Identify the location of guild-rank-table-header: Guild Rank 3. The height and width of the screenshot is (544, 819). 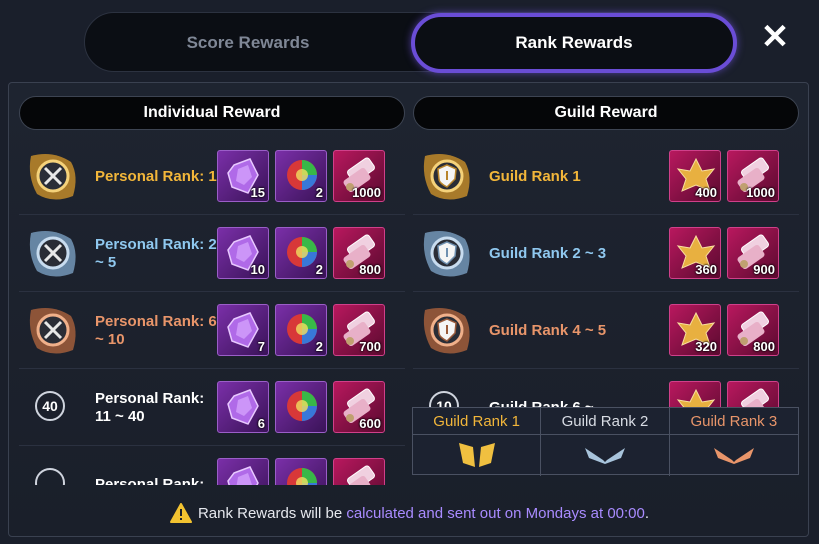
(733, 421).